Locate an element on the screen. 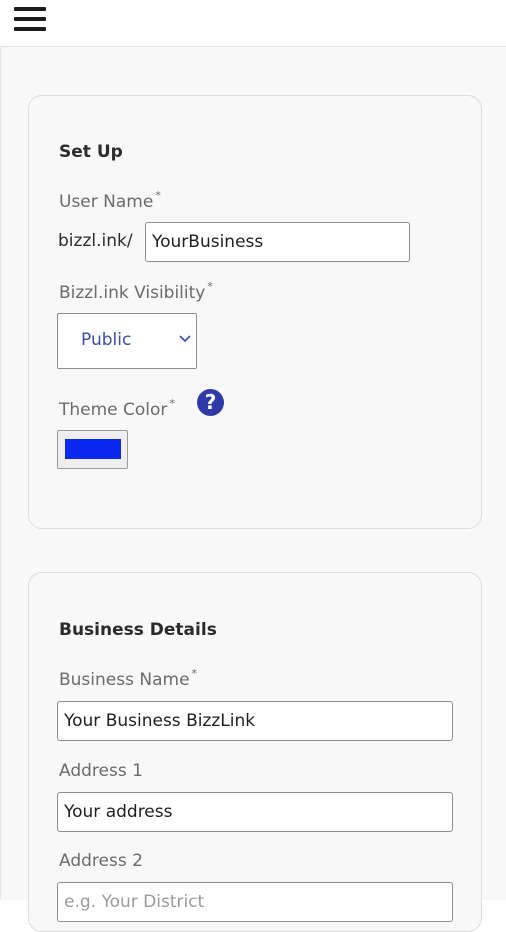 The height and width of the screenshot is (932, 506). theme-color-label-text: Theme Color is located at coordinates (113, 410).